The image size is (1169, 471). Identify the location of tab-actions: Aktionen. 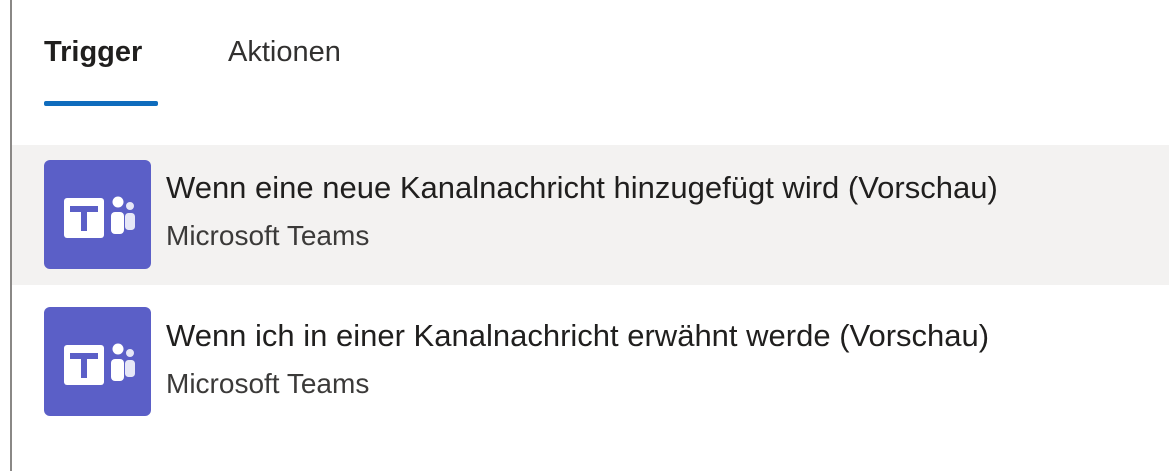
(284, 52).